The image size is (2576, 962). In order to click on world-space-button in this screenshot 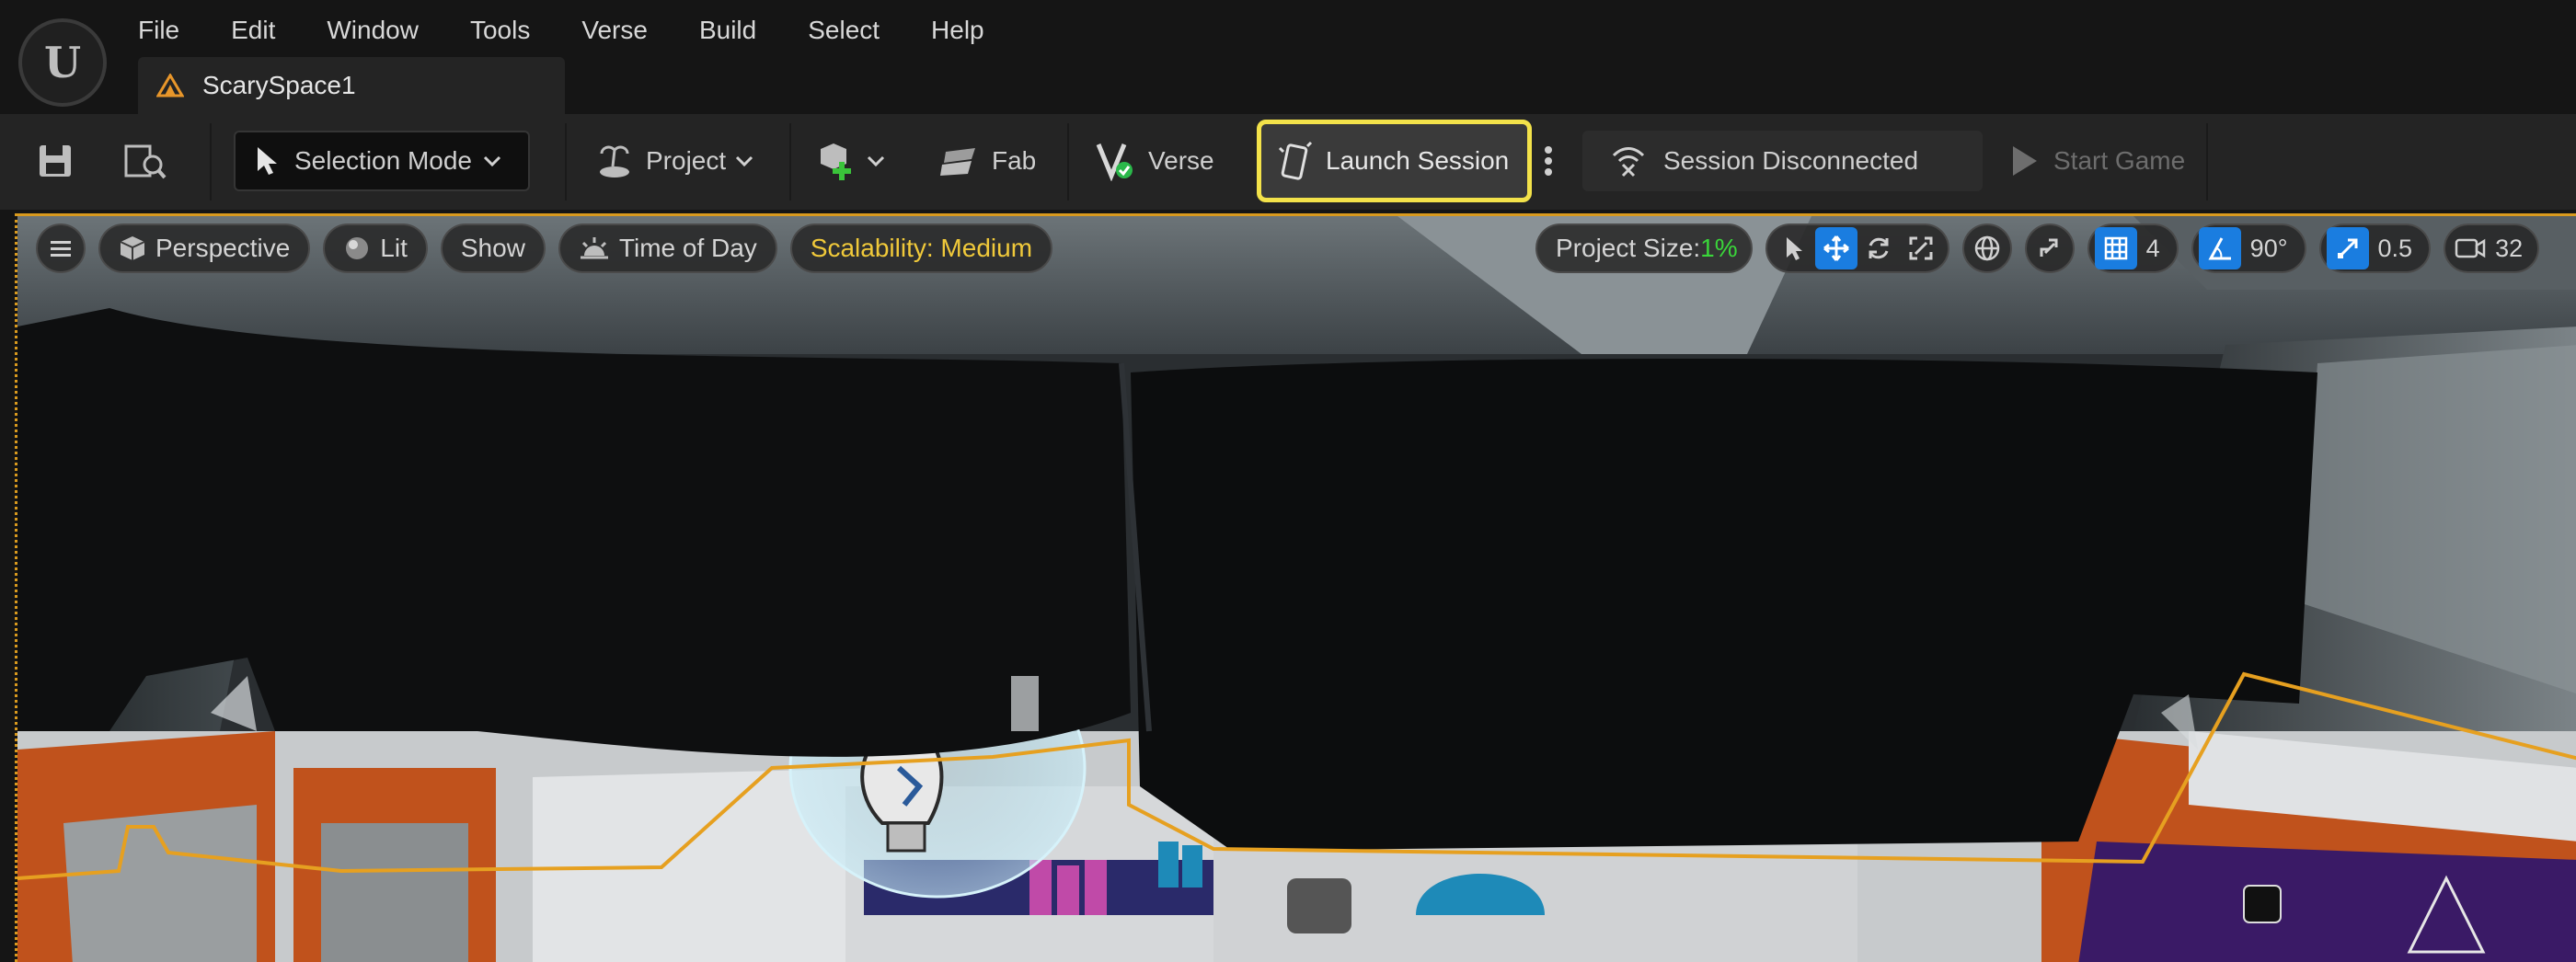, I will do `click(1987, 248)`.